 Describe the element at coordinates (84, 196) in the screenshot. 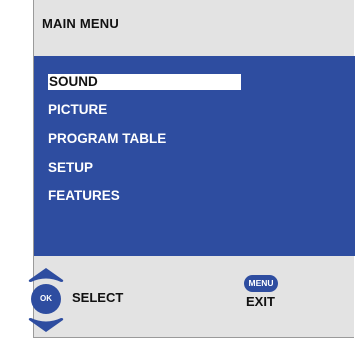

I see `menu-item-features: FEATURES` at that location.